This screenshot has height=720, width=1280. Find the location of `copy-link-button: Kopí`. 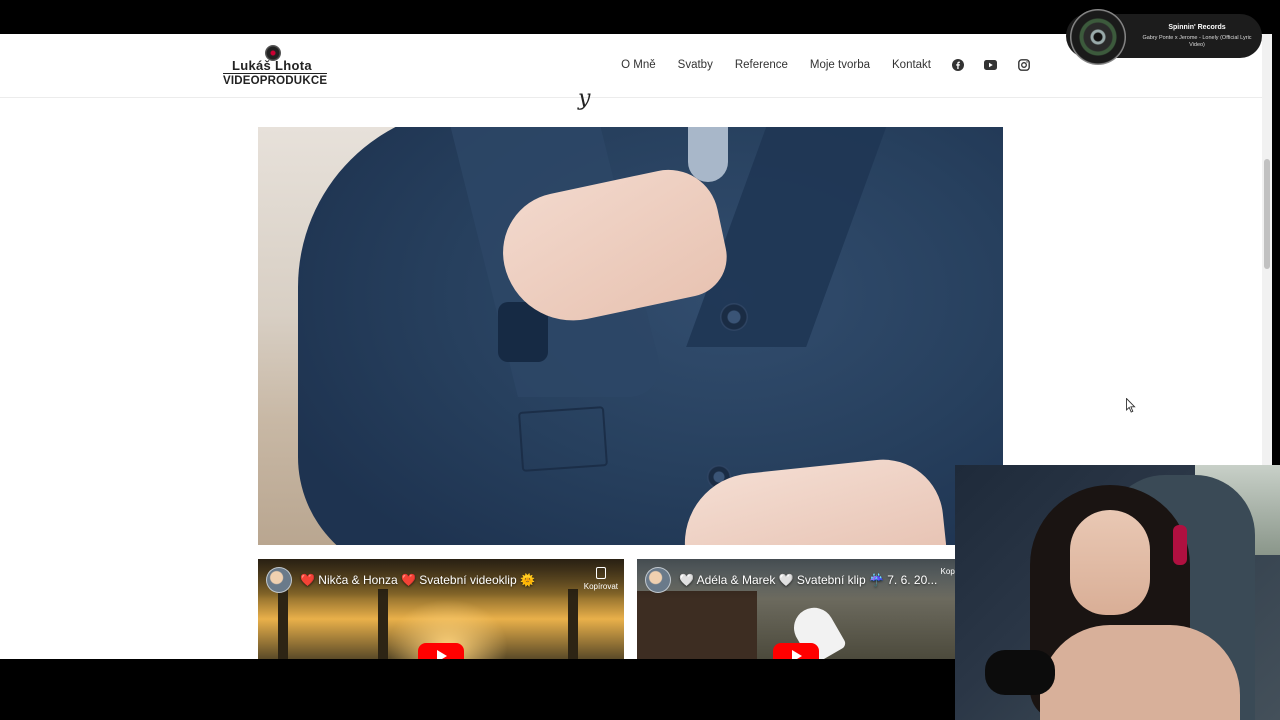

copy-link-button: Kopí is located at coordinates (948, 571).